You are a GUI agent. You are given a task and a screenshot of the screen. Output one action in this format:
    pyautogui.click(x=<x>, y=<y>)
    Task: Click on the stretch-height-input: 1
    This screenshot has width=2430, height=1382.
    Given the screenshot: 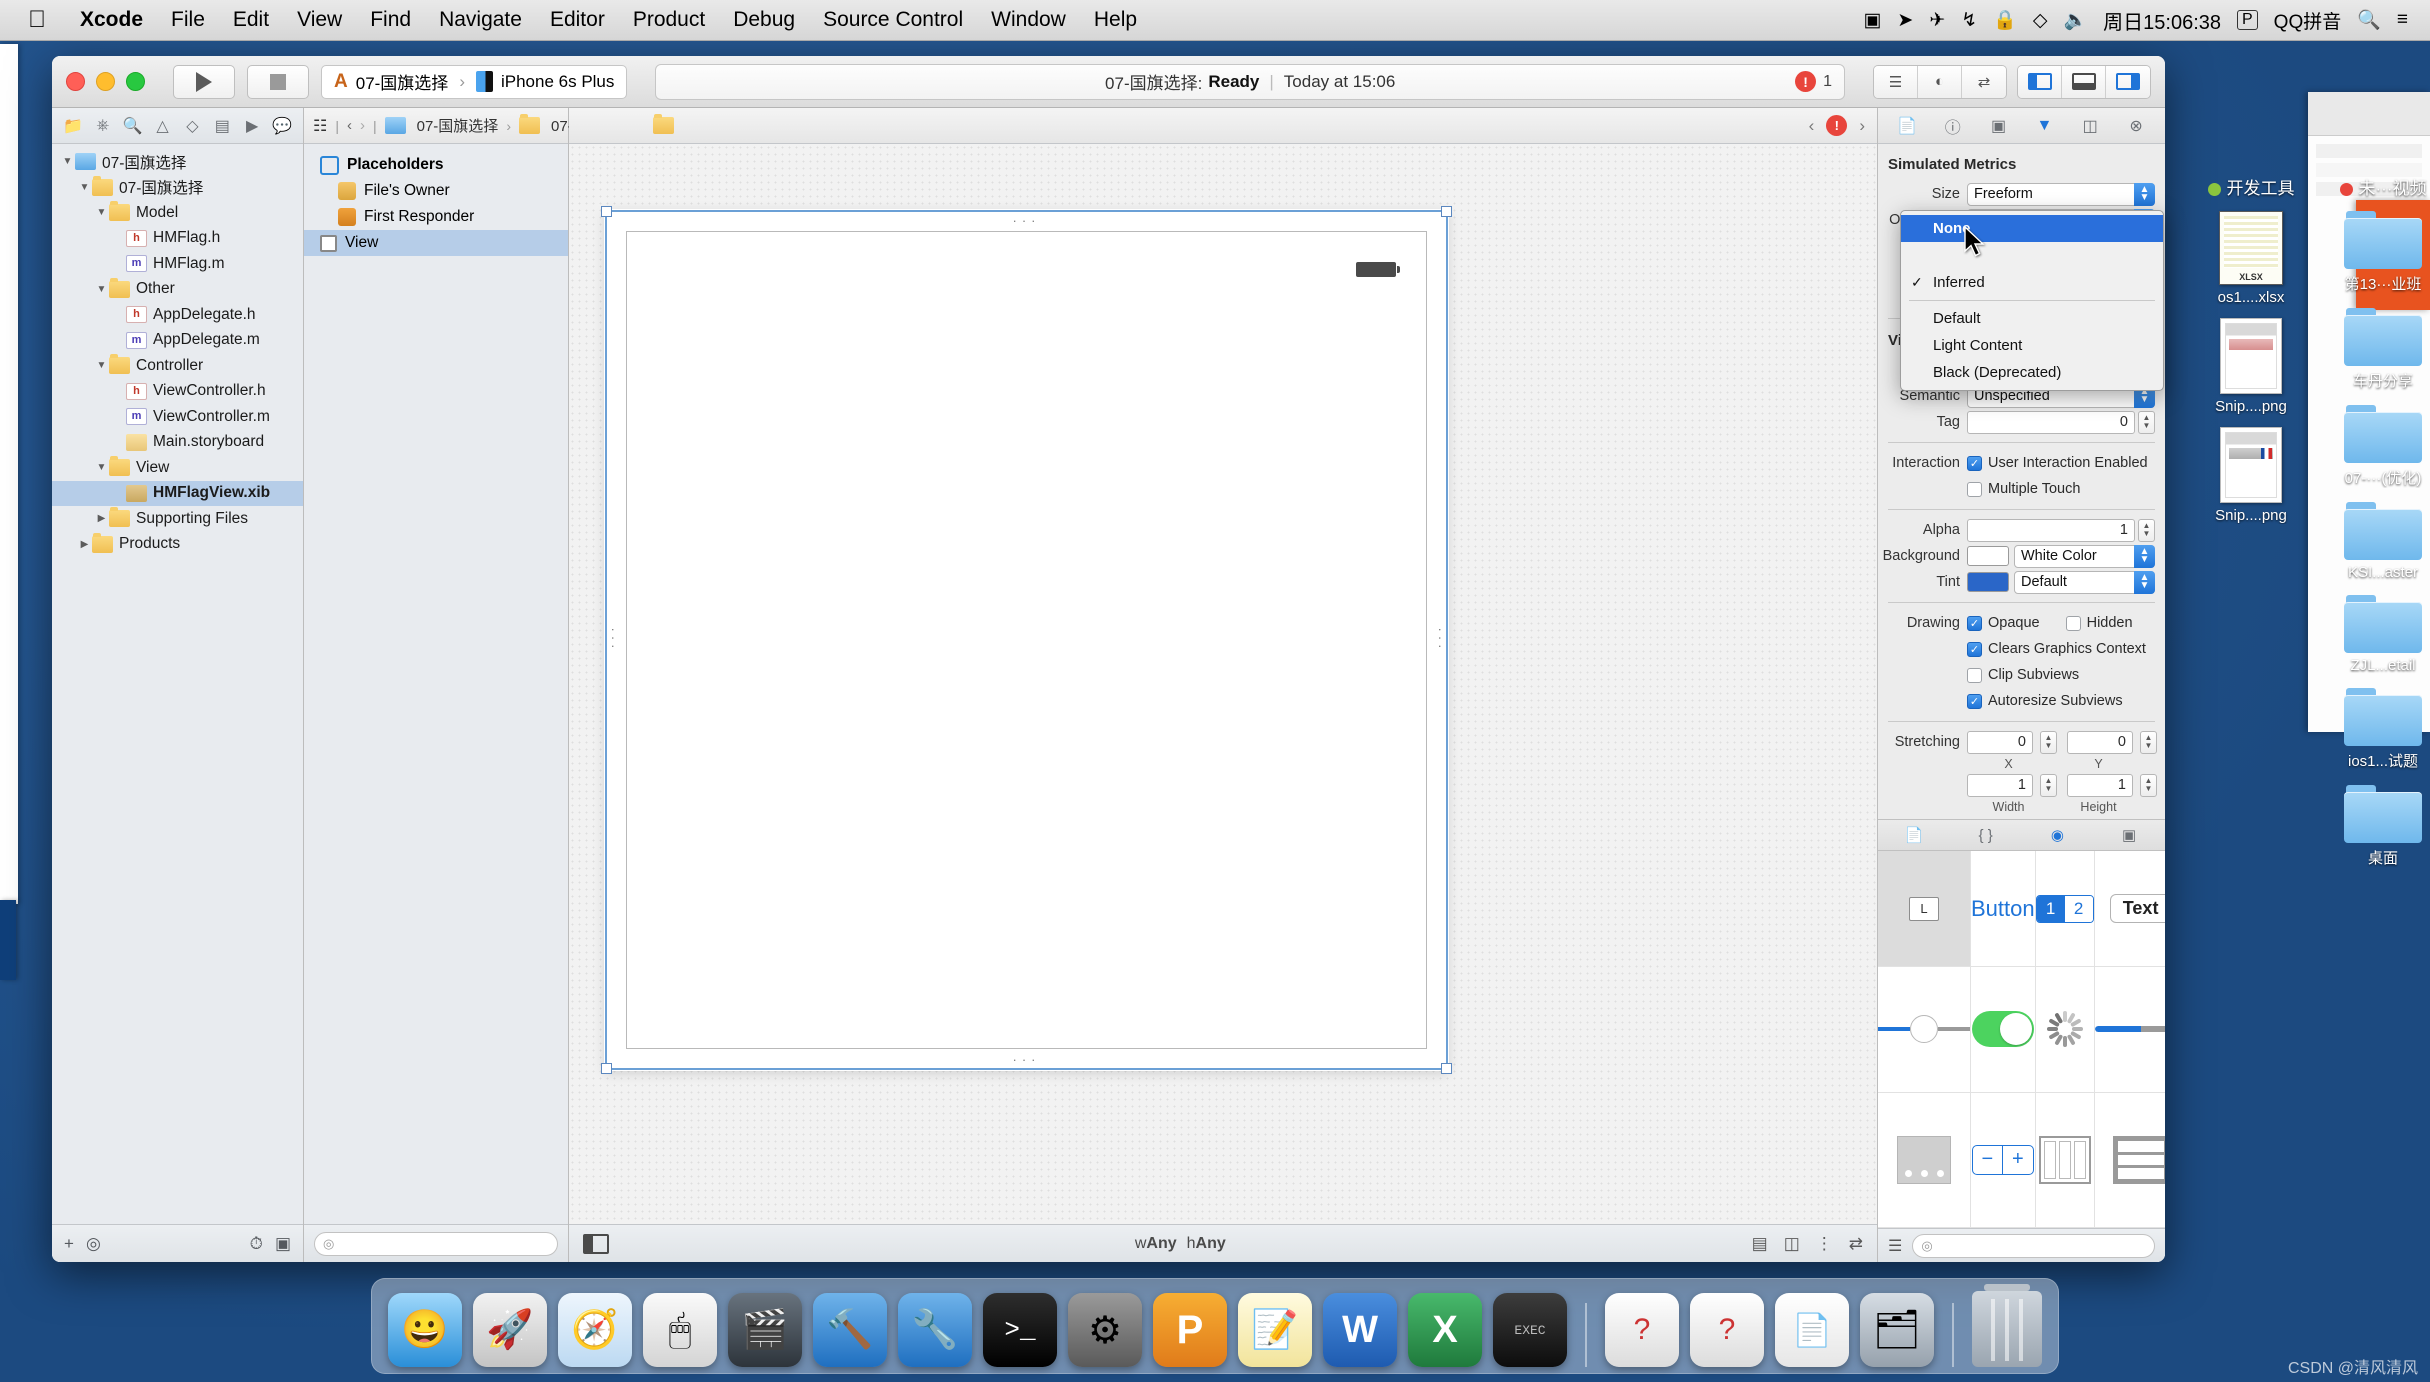 What is the action you would take?
    pyautogui.click(x=2100, y=785)
    